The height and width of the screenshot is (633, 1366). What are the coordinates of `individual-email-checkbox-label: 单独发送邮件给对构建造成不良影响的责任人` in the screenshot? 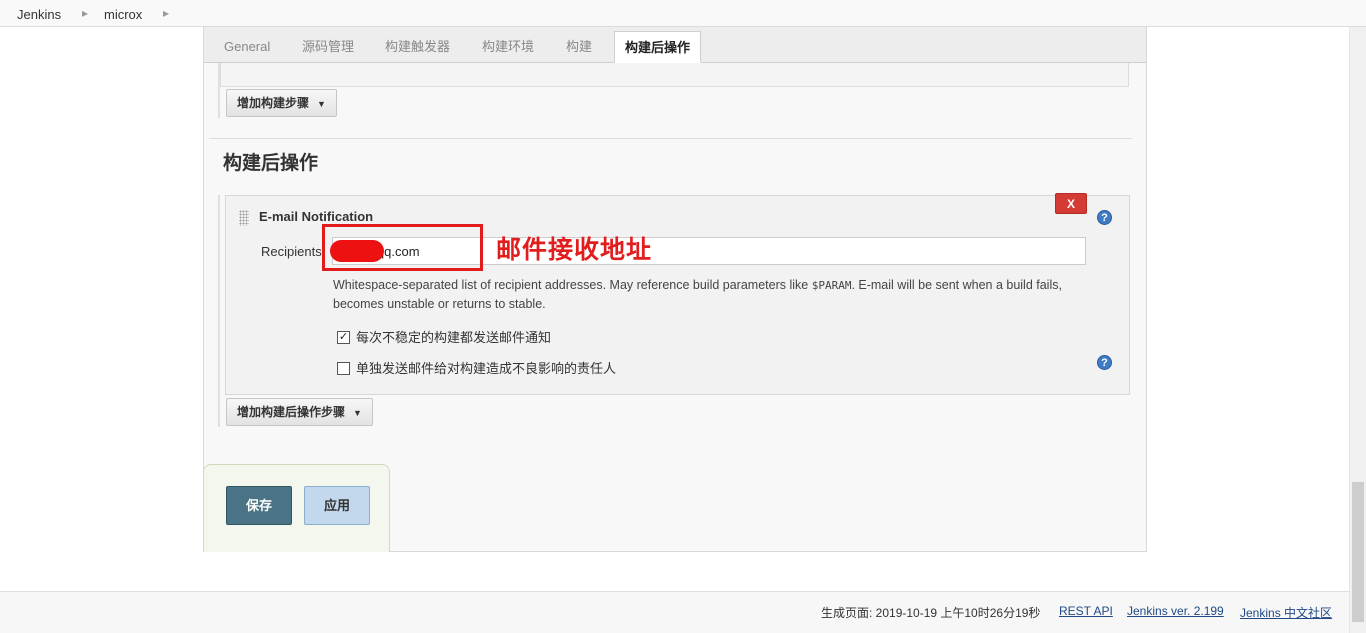 It's located at (486, 368).